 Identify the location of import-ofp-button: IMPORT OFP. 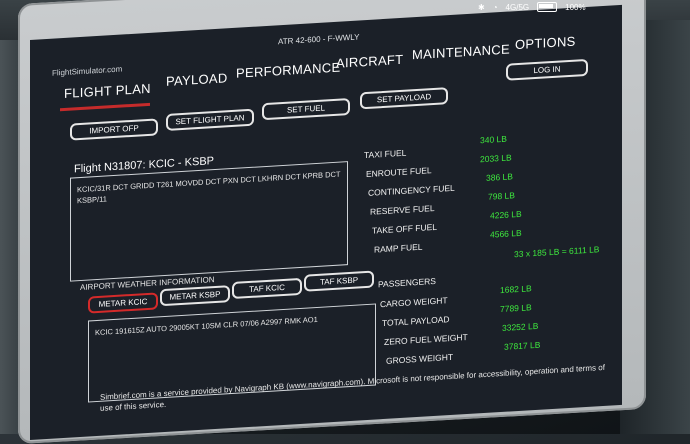
(114, 129).